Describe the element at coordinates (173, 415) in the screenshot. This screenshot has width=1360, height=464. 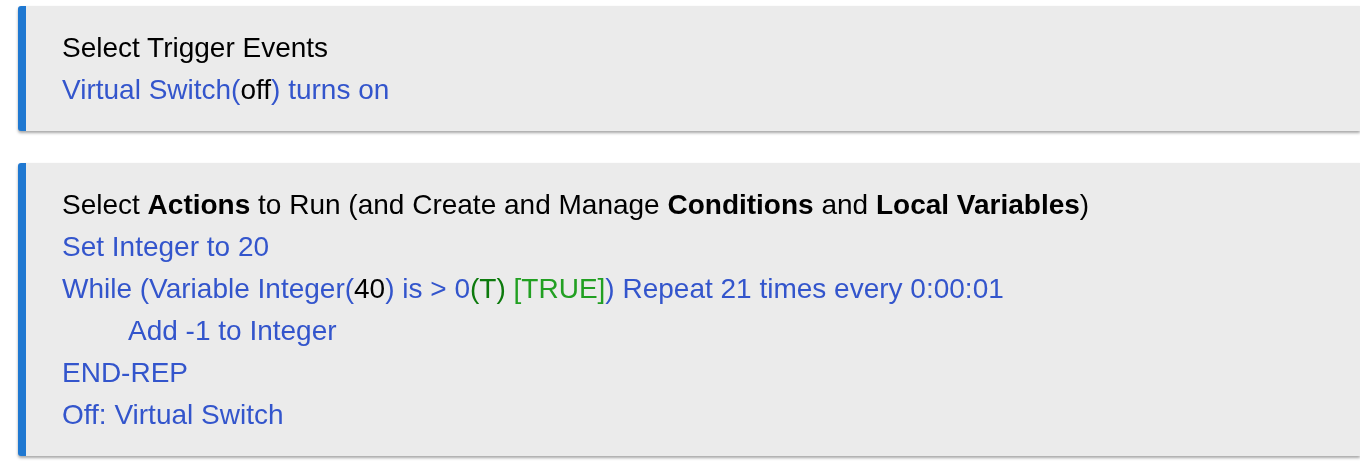
I see `rule-line: Off: Virtual Switch` at that location.